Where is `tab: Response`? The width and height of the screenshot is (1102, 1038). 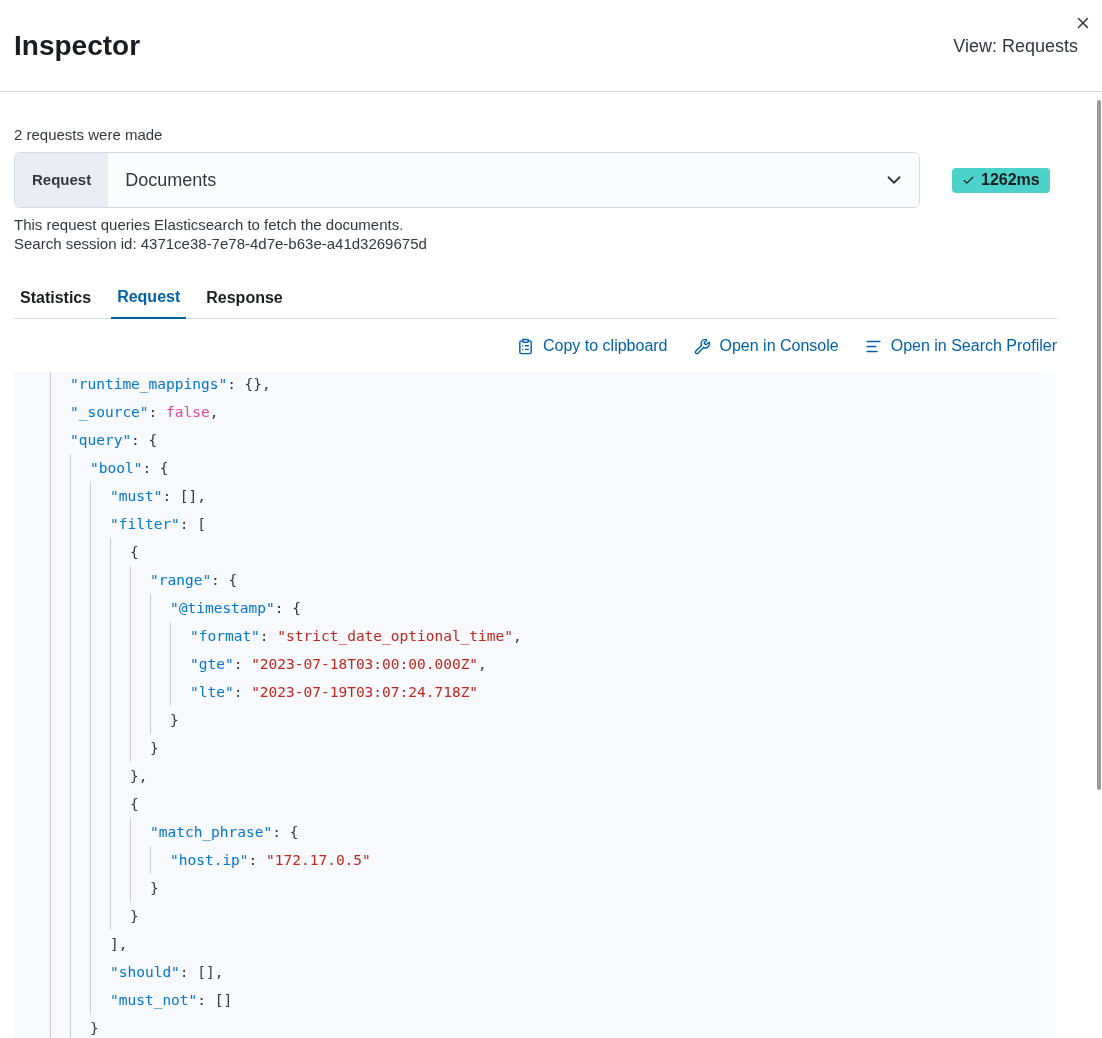 tab: Response is located at coordinates (244, 298).